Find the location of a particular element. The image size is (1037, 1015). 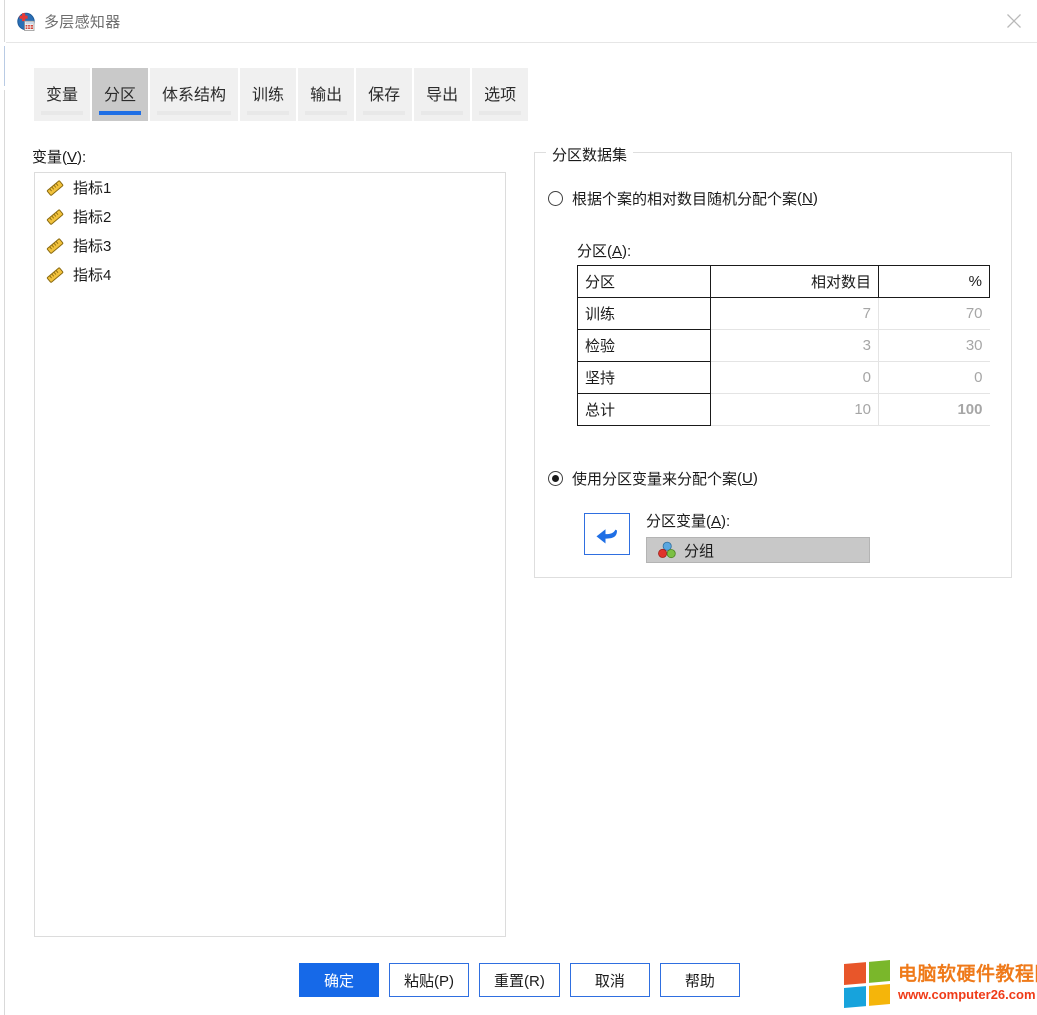

cell-percent-testing: 30 is located at coordinates (934, 345).